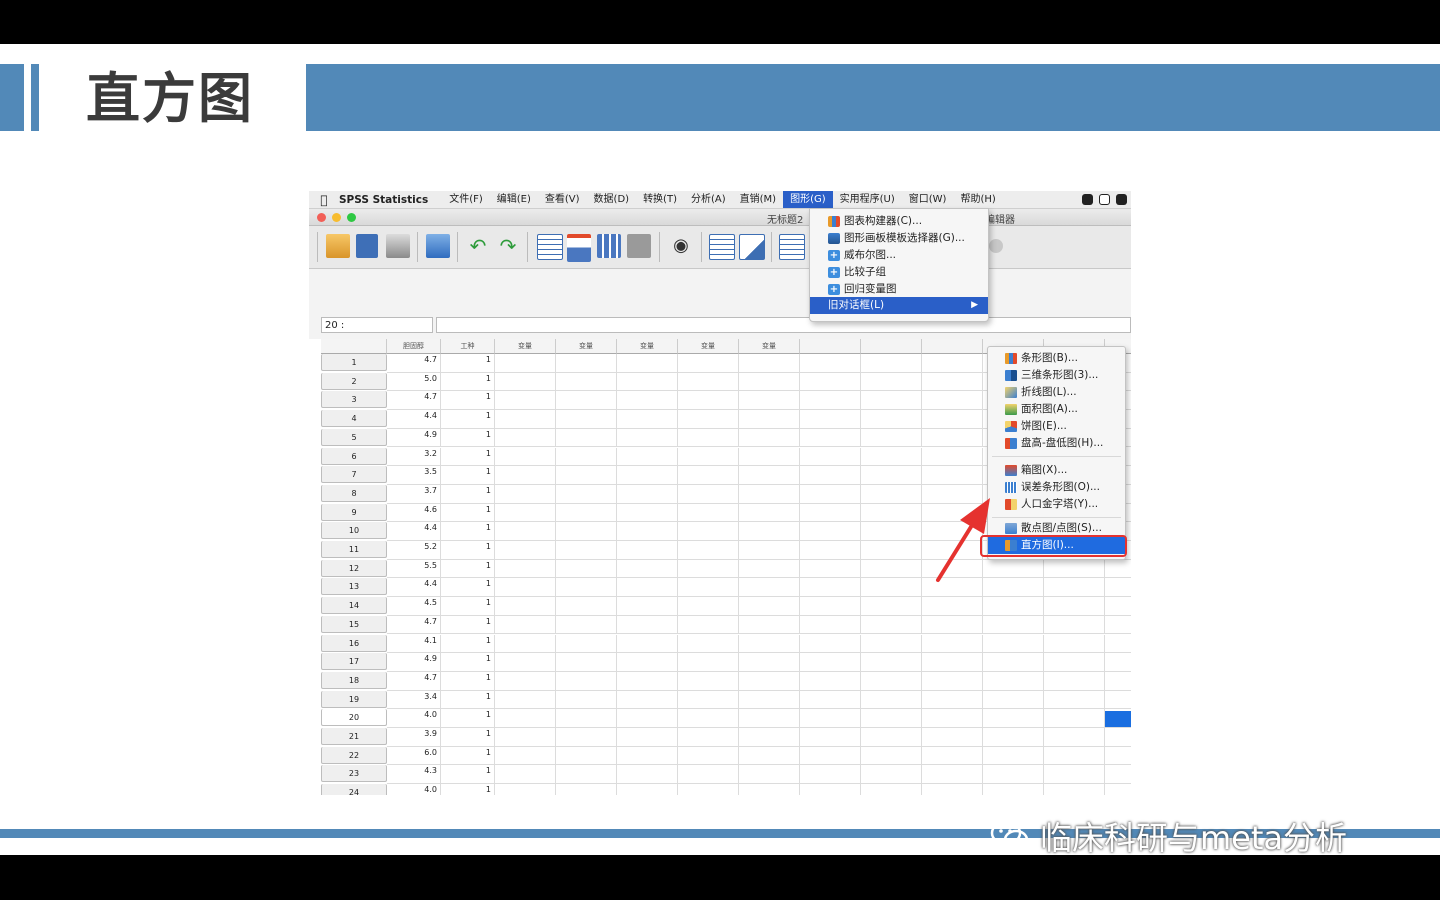 The image size is (1440, 900). What do you see at coordinates (338, 246) in the screenshot?
I see `open-folder-icon` at bounding box center [338, 246].